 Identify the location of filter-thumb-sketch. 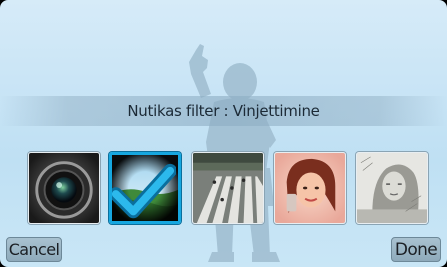
(392, 188).